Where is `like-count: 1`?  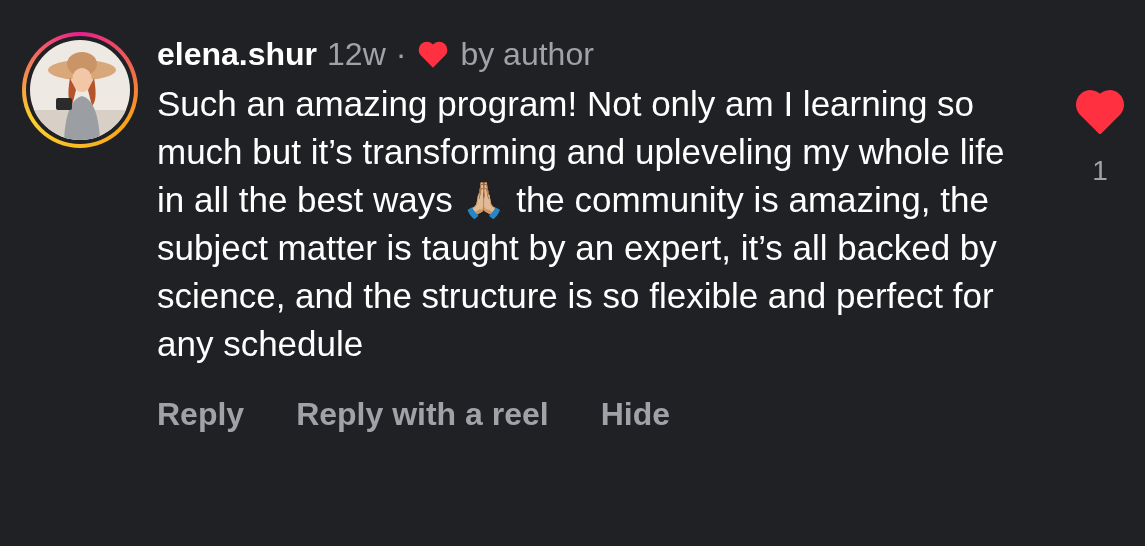 like-count: 1 is located at coordinates (1100, 171).